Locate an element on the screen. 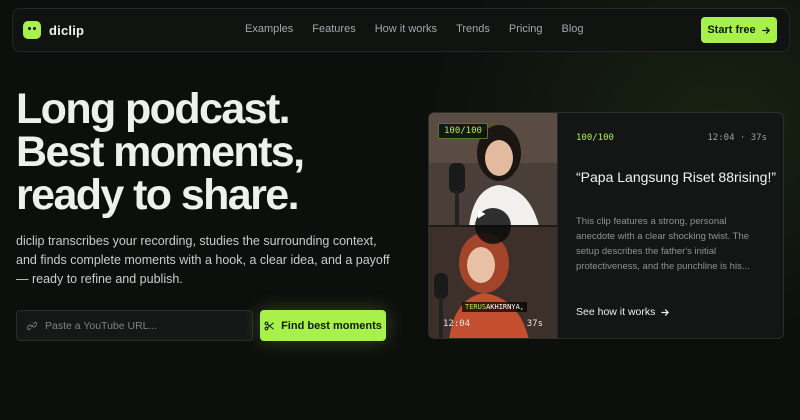  youtube-url-input is located at coordinates (140, 325).